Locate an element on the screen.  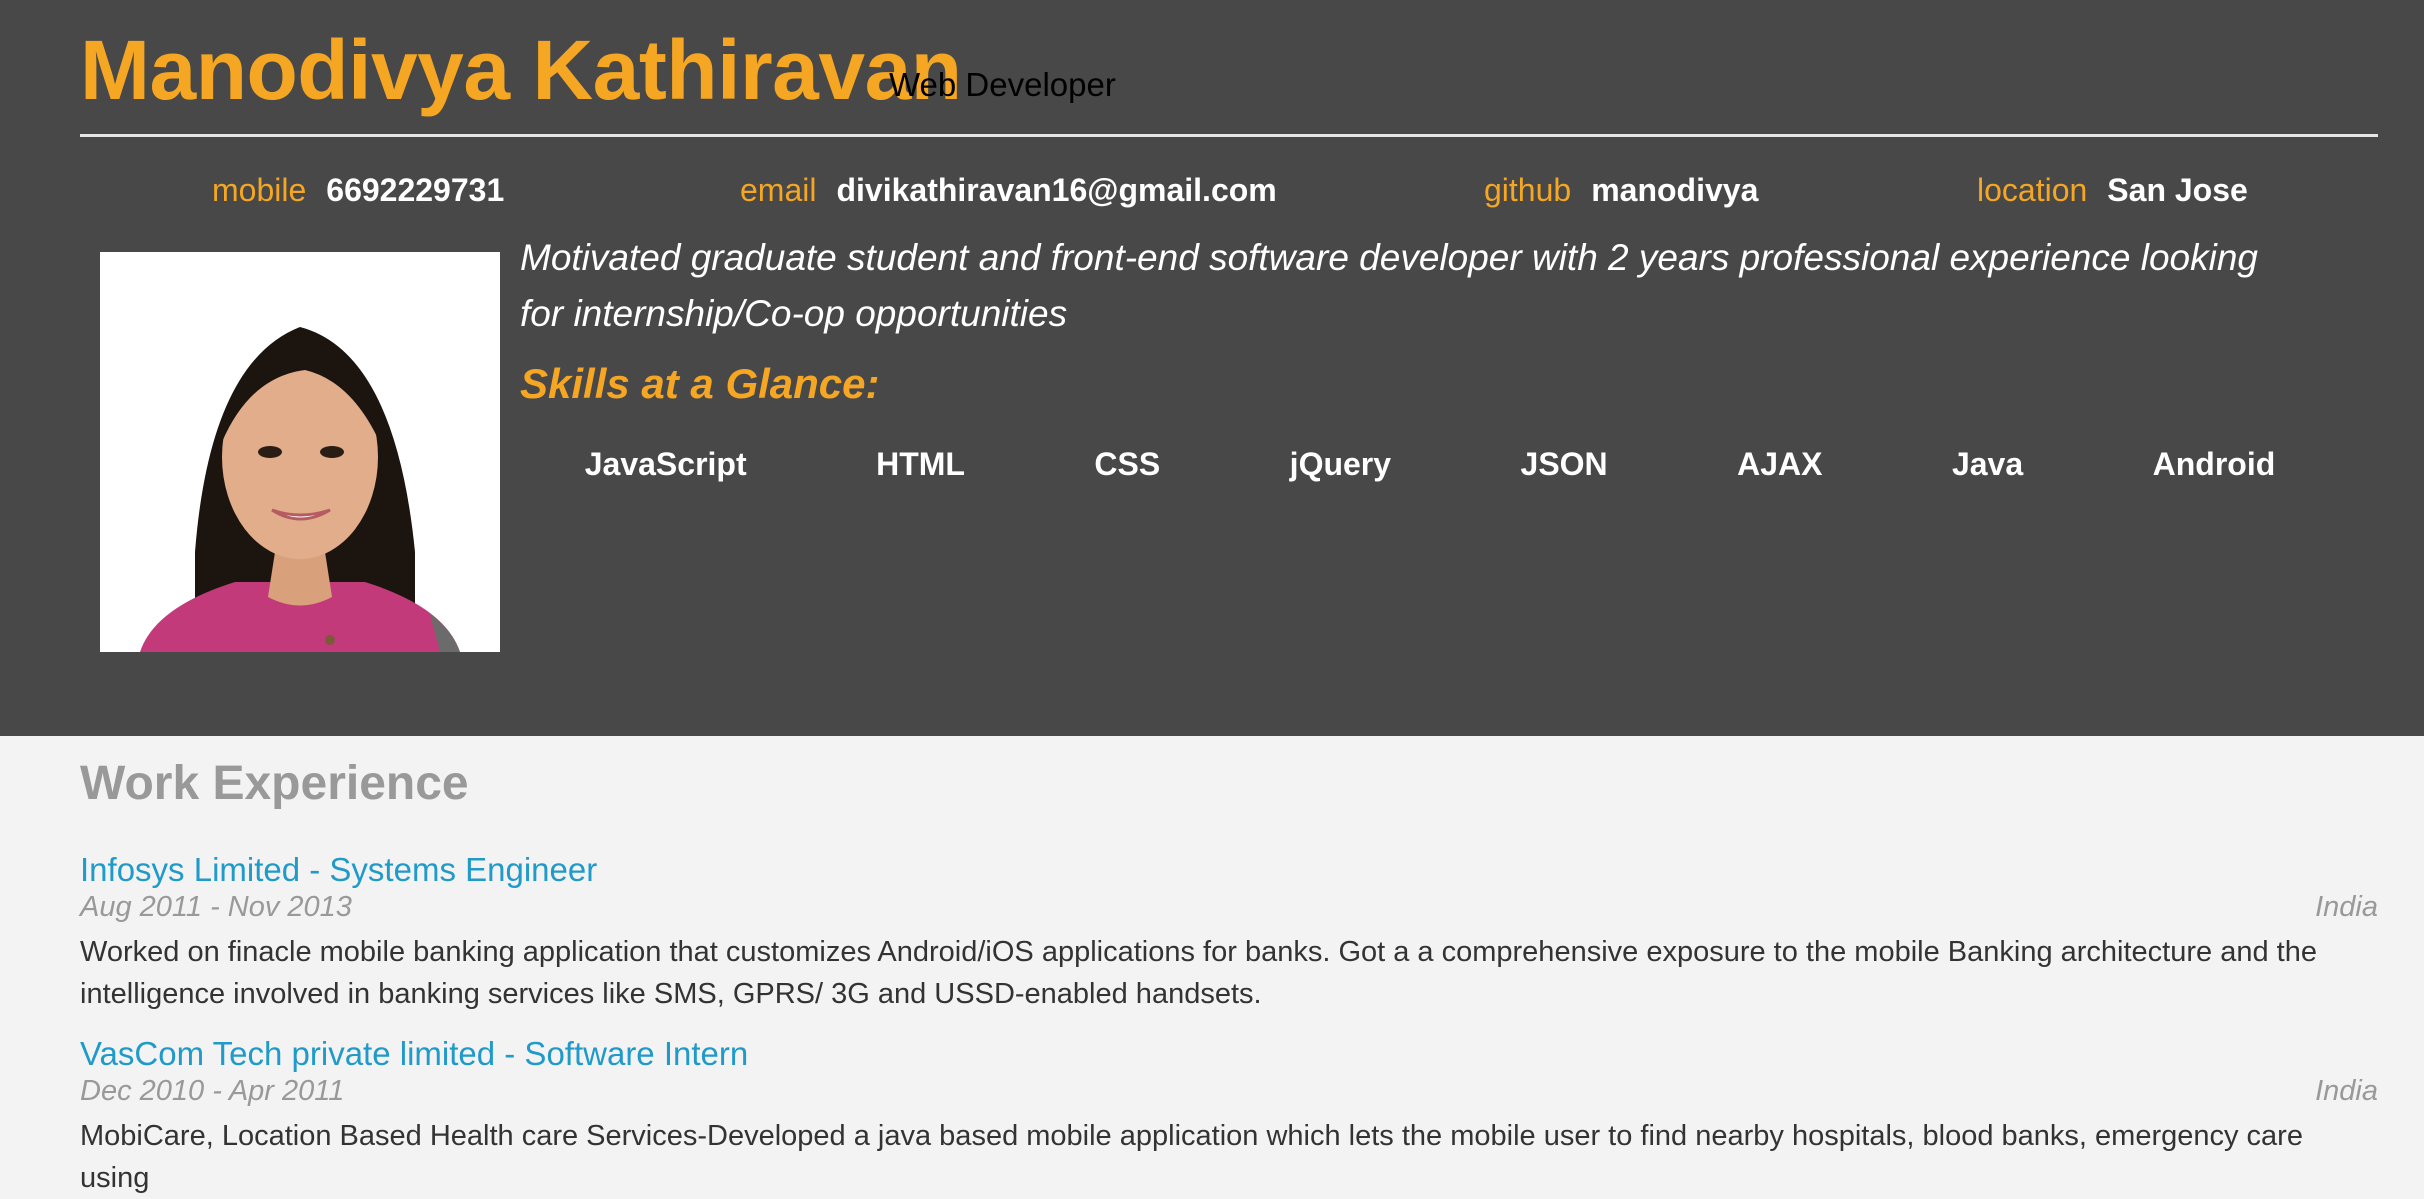
profile-photo is located at coordinates (300, 452).